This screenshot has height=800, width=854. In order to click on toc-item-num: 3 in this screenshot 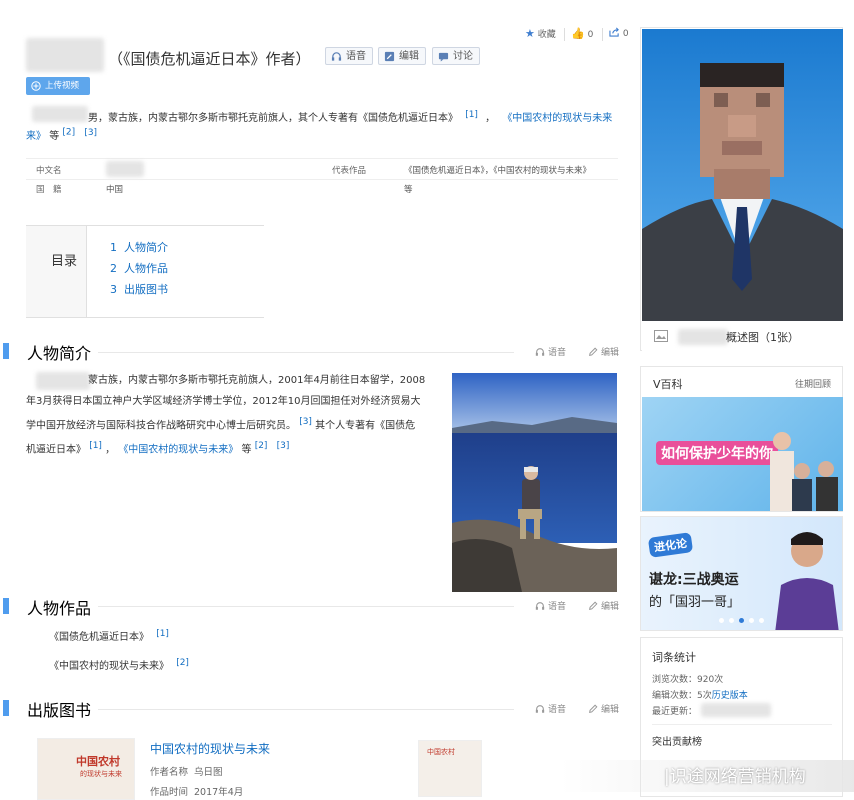, I will do `click(113, 289)`.